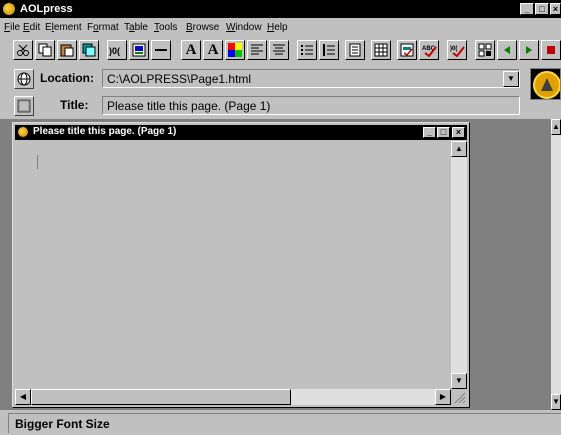  I want to click on globe-icon, so click(24, 79).